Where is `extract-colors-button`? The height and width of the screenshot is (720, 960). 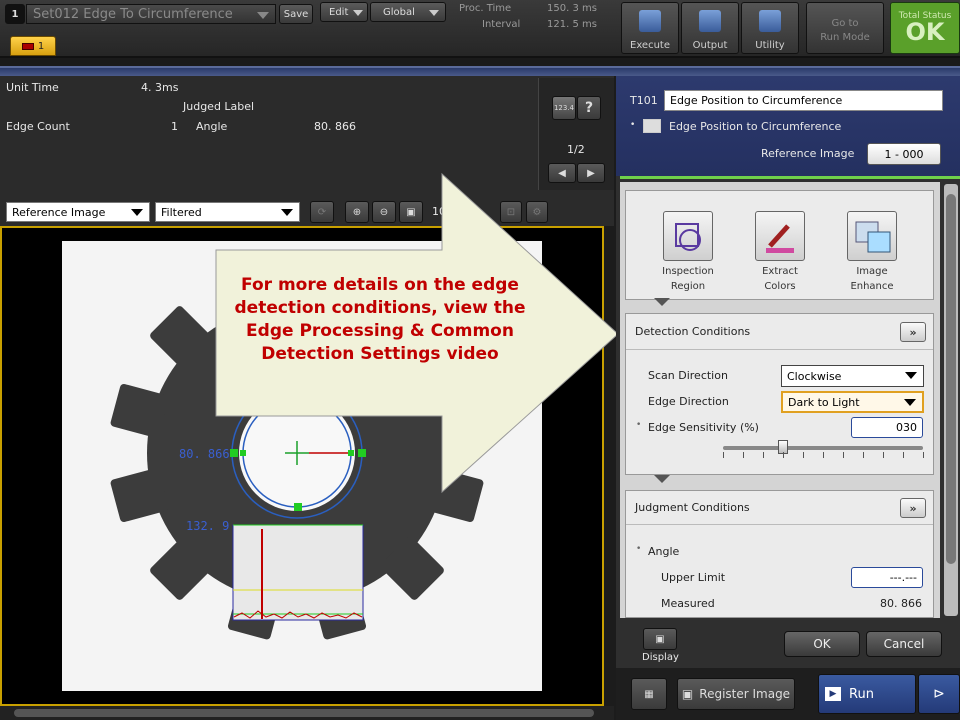
extract-colors-button is located at coordinates (780, 236).